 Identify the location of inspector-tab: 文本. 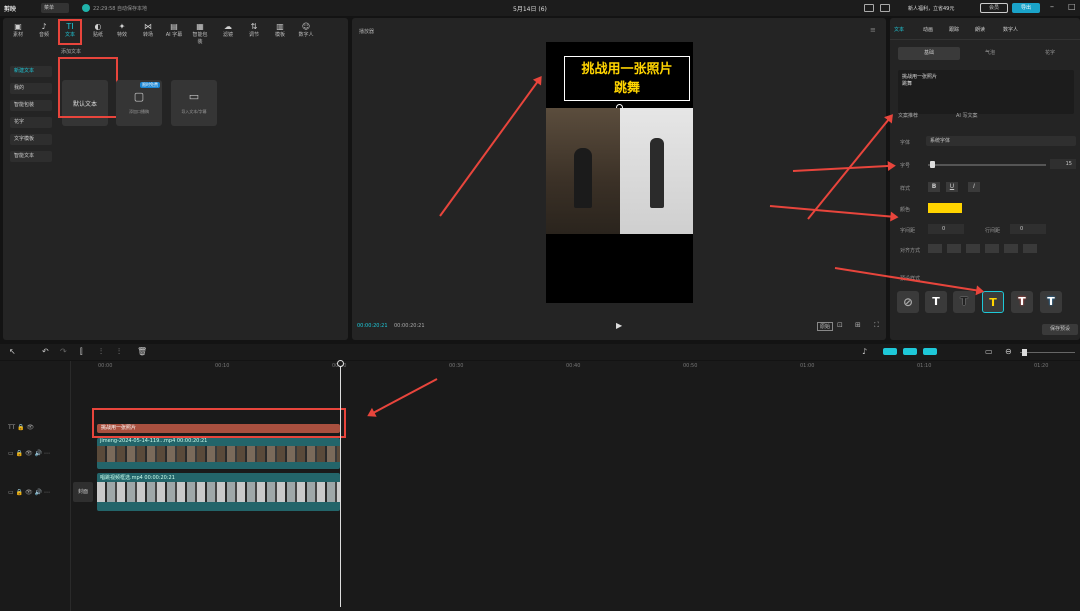
(899, 29).